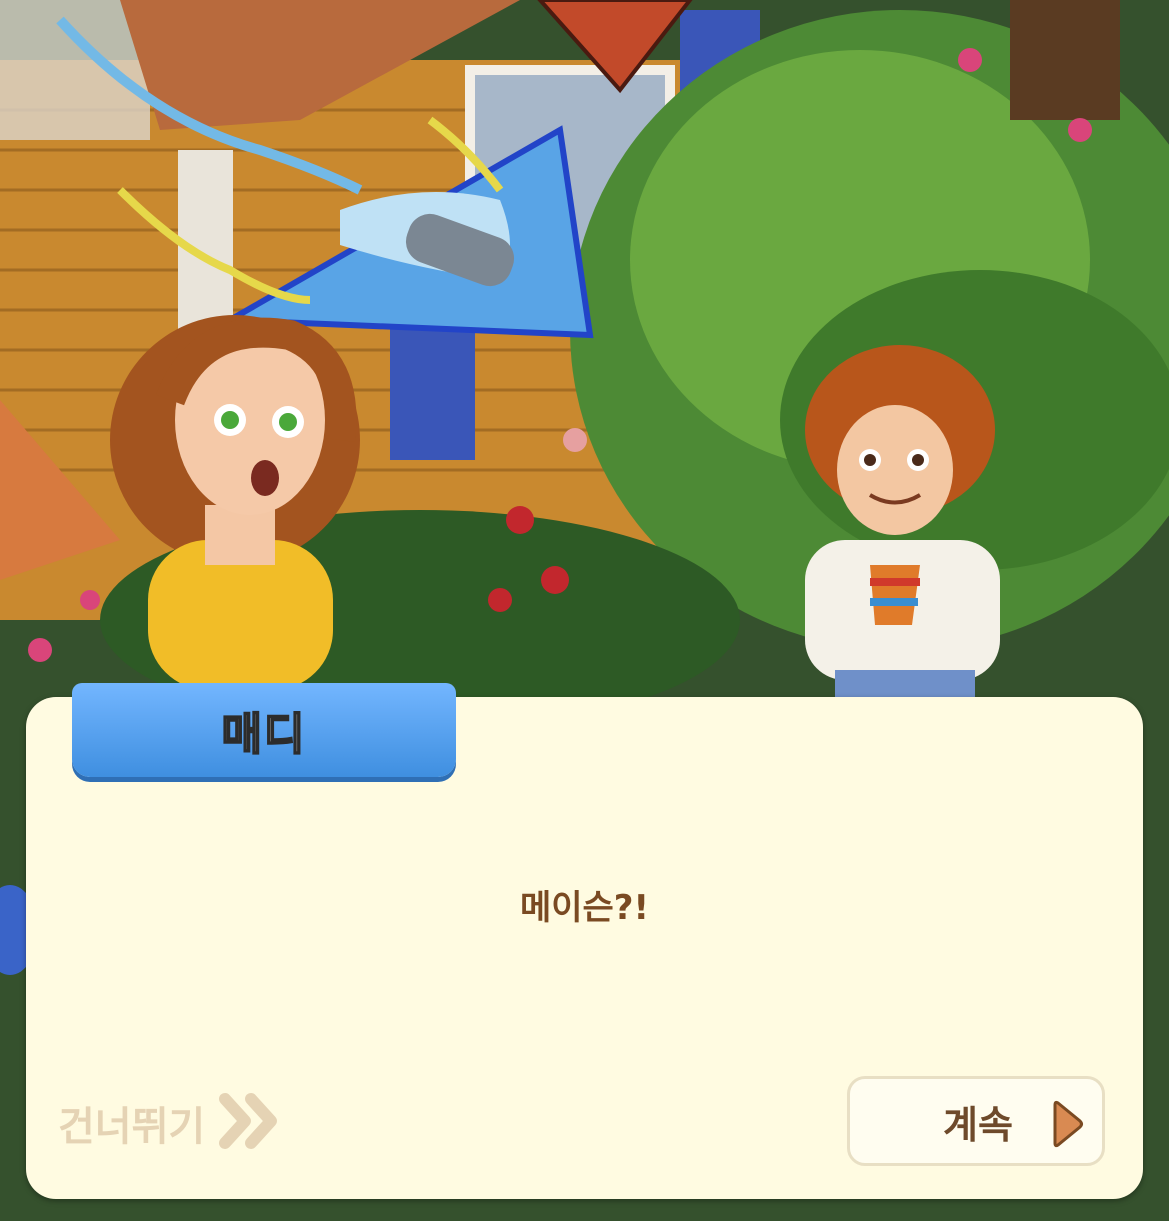  Describe the element at coordinates (264, 734) in the screenshot. I see `speaker-name: 매디` at that location.